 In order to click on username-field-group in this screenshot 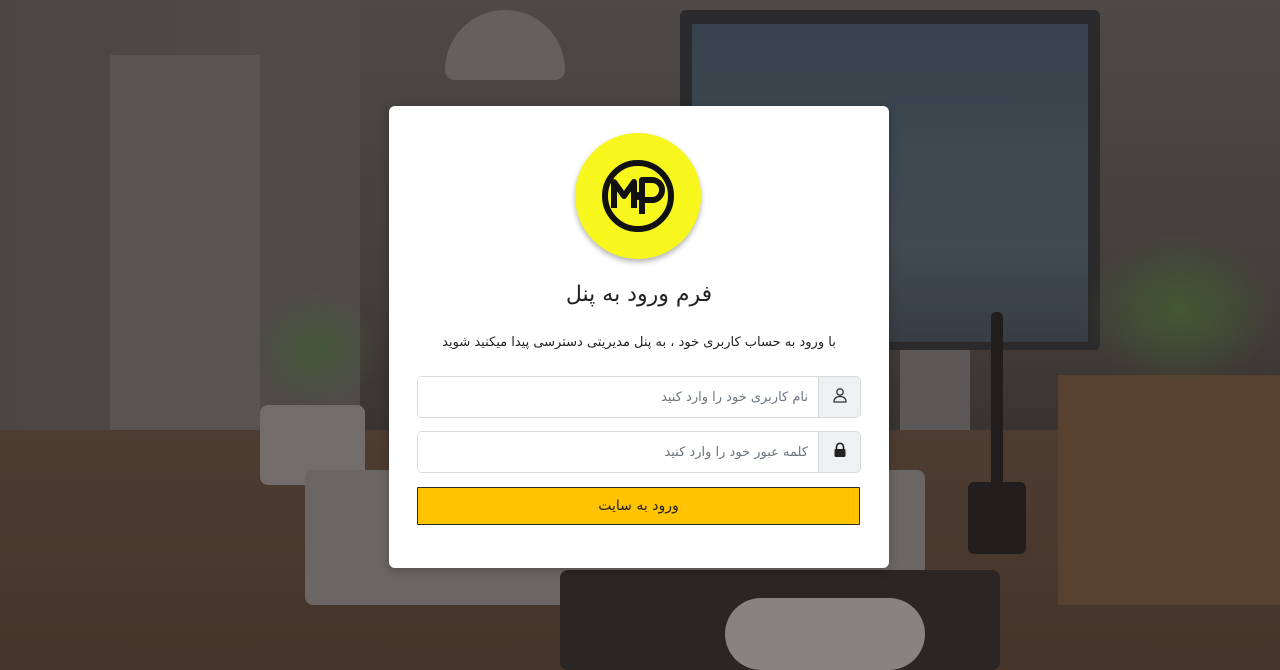, I will do `click(639, 397)`.